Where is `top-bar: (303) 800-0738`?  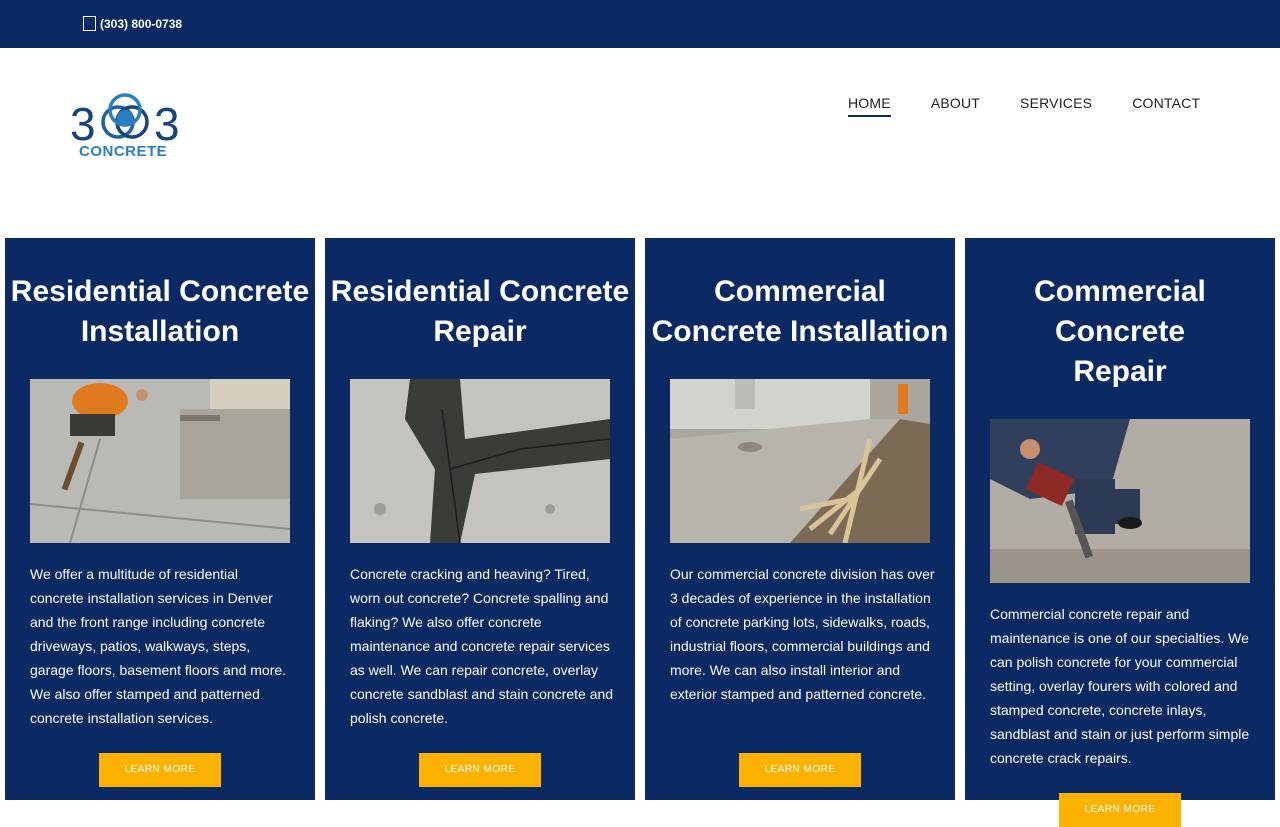
top-bar: (303) 800-0738 is located at coordinates (640, 24).